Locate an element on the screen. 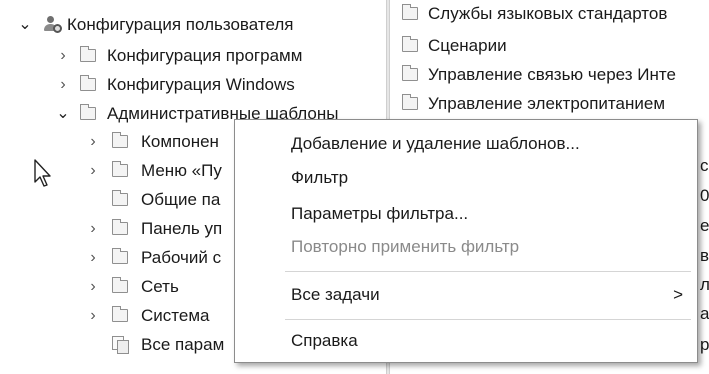 The image size is (709, 374). clipped-char: а is located at coordinates (704, 313).